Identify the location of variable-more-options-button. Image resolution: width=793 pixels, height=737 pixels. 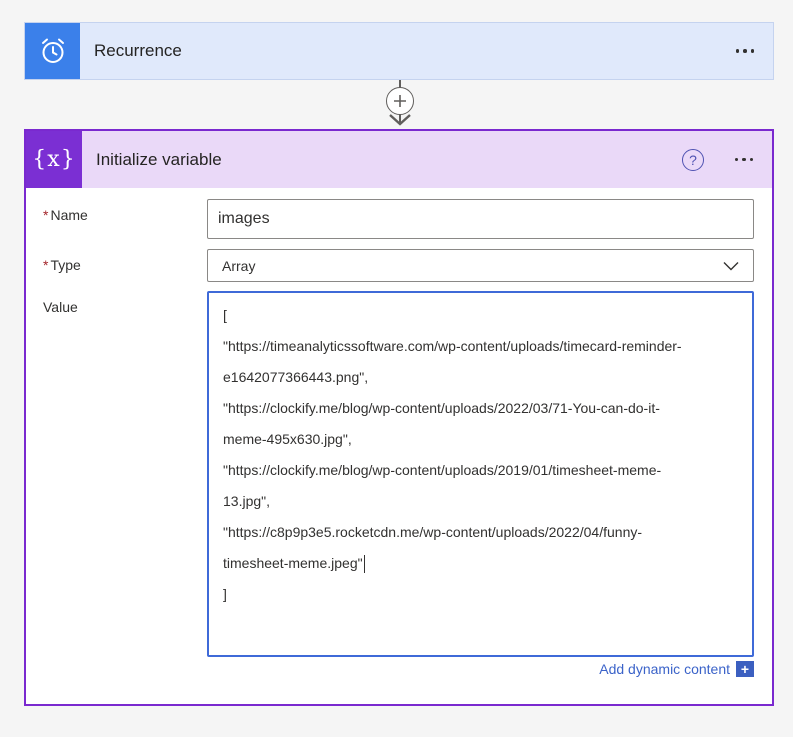
(744, 160).